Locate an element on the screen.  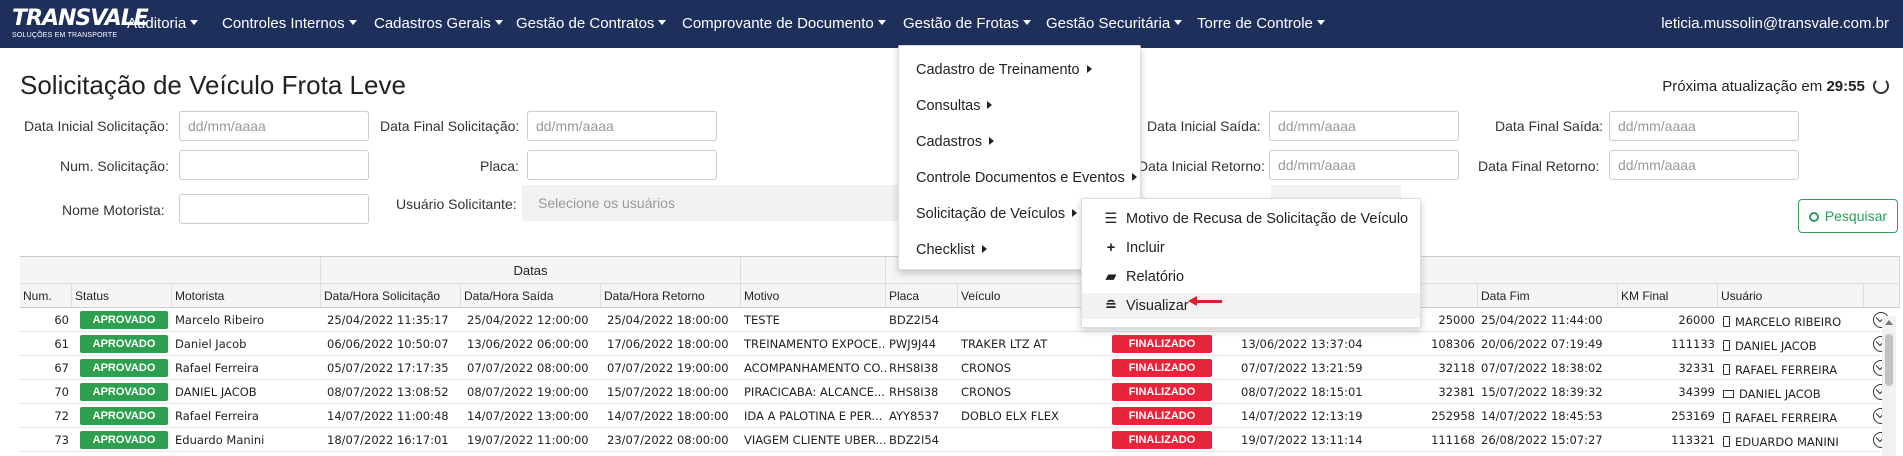
input-data-final-solicitacao: dd/mm/aaaa is located at coordinates (622, 126).